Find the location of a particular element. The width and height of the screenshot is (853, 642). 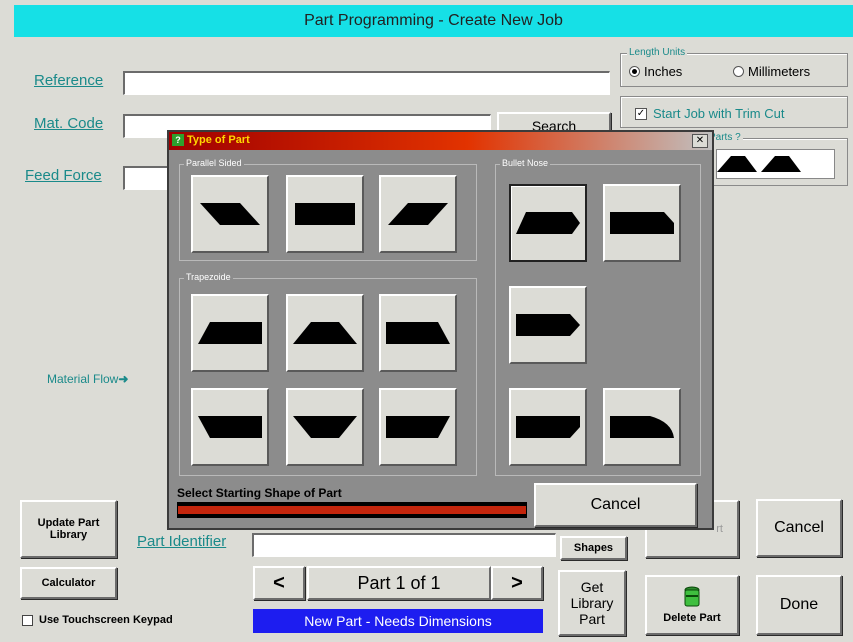

progress-bar is located at coordinates (352, 510).